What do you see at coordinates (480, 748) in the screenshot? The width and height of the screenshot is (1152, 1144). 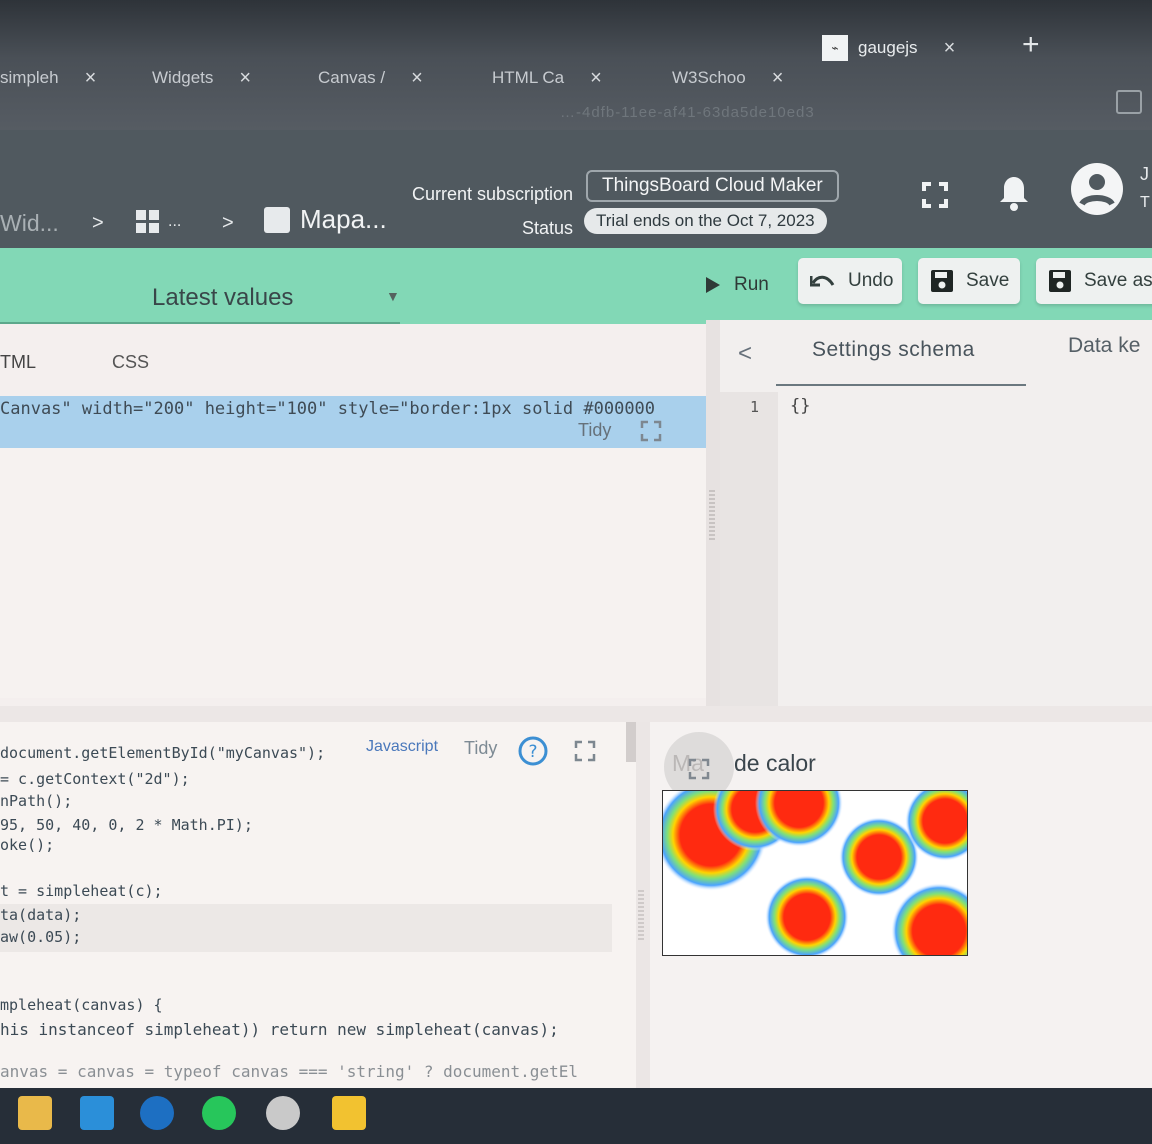 I see `js-tidy-button: Tidy` at bounding box center [480, 748].